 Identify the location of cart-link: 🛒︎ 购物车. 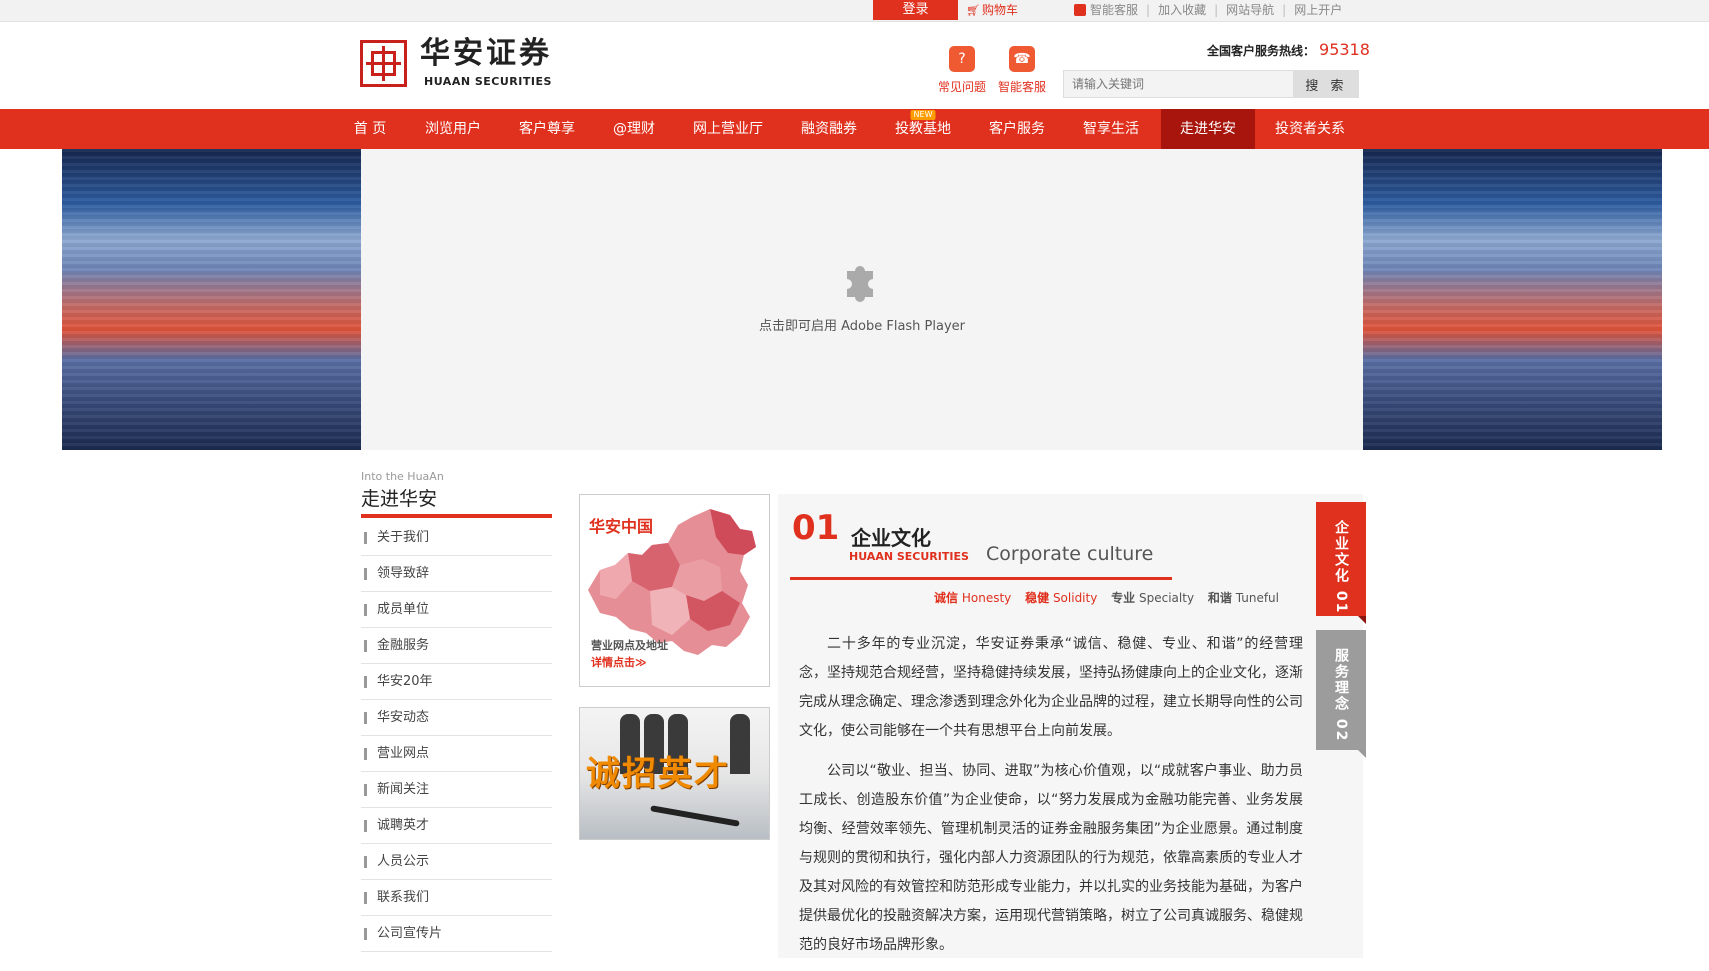
(992, 10).